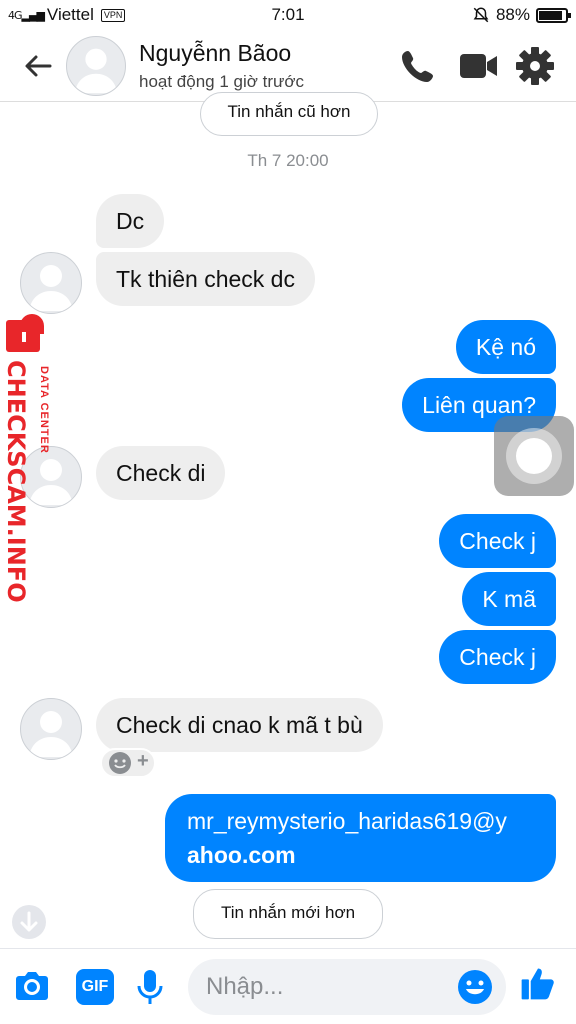 The image size is (576, 1024). What do you see at coordinates (418, 66) in the screenshot?
I see `phone-icon` at bounding box center [418, 66].